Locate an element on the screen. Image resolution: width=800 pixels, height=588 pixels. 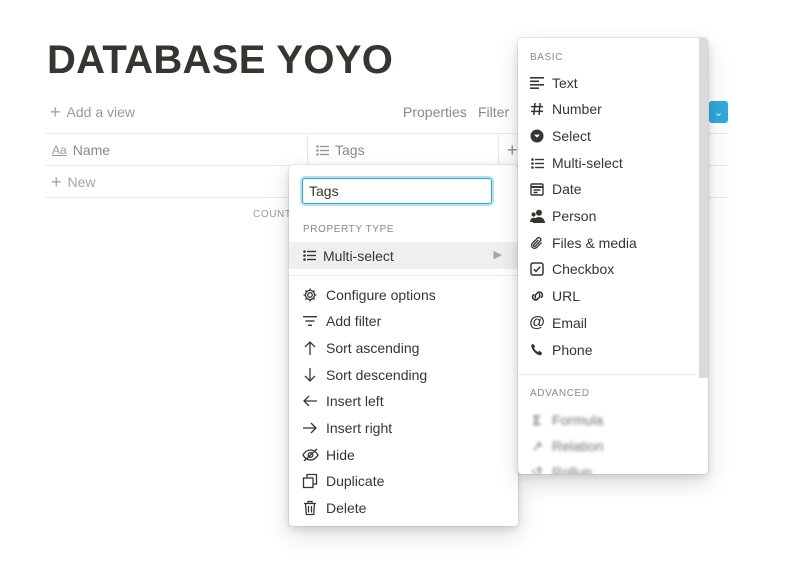
arrow-up-icon is located at coordinates (310, 348).